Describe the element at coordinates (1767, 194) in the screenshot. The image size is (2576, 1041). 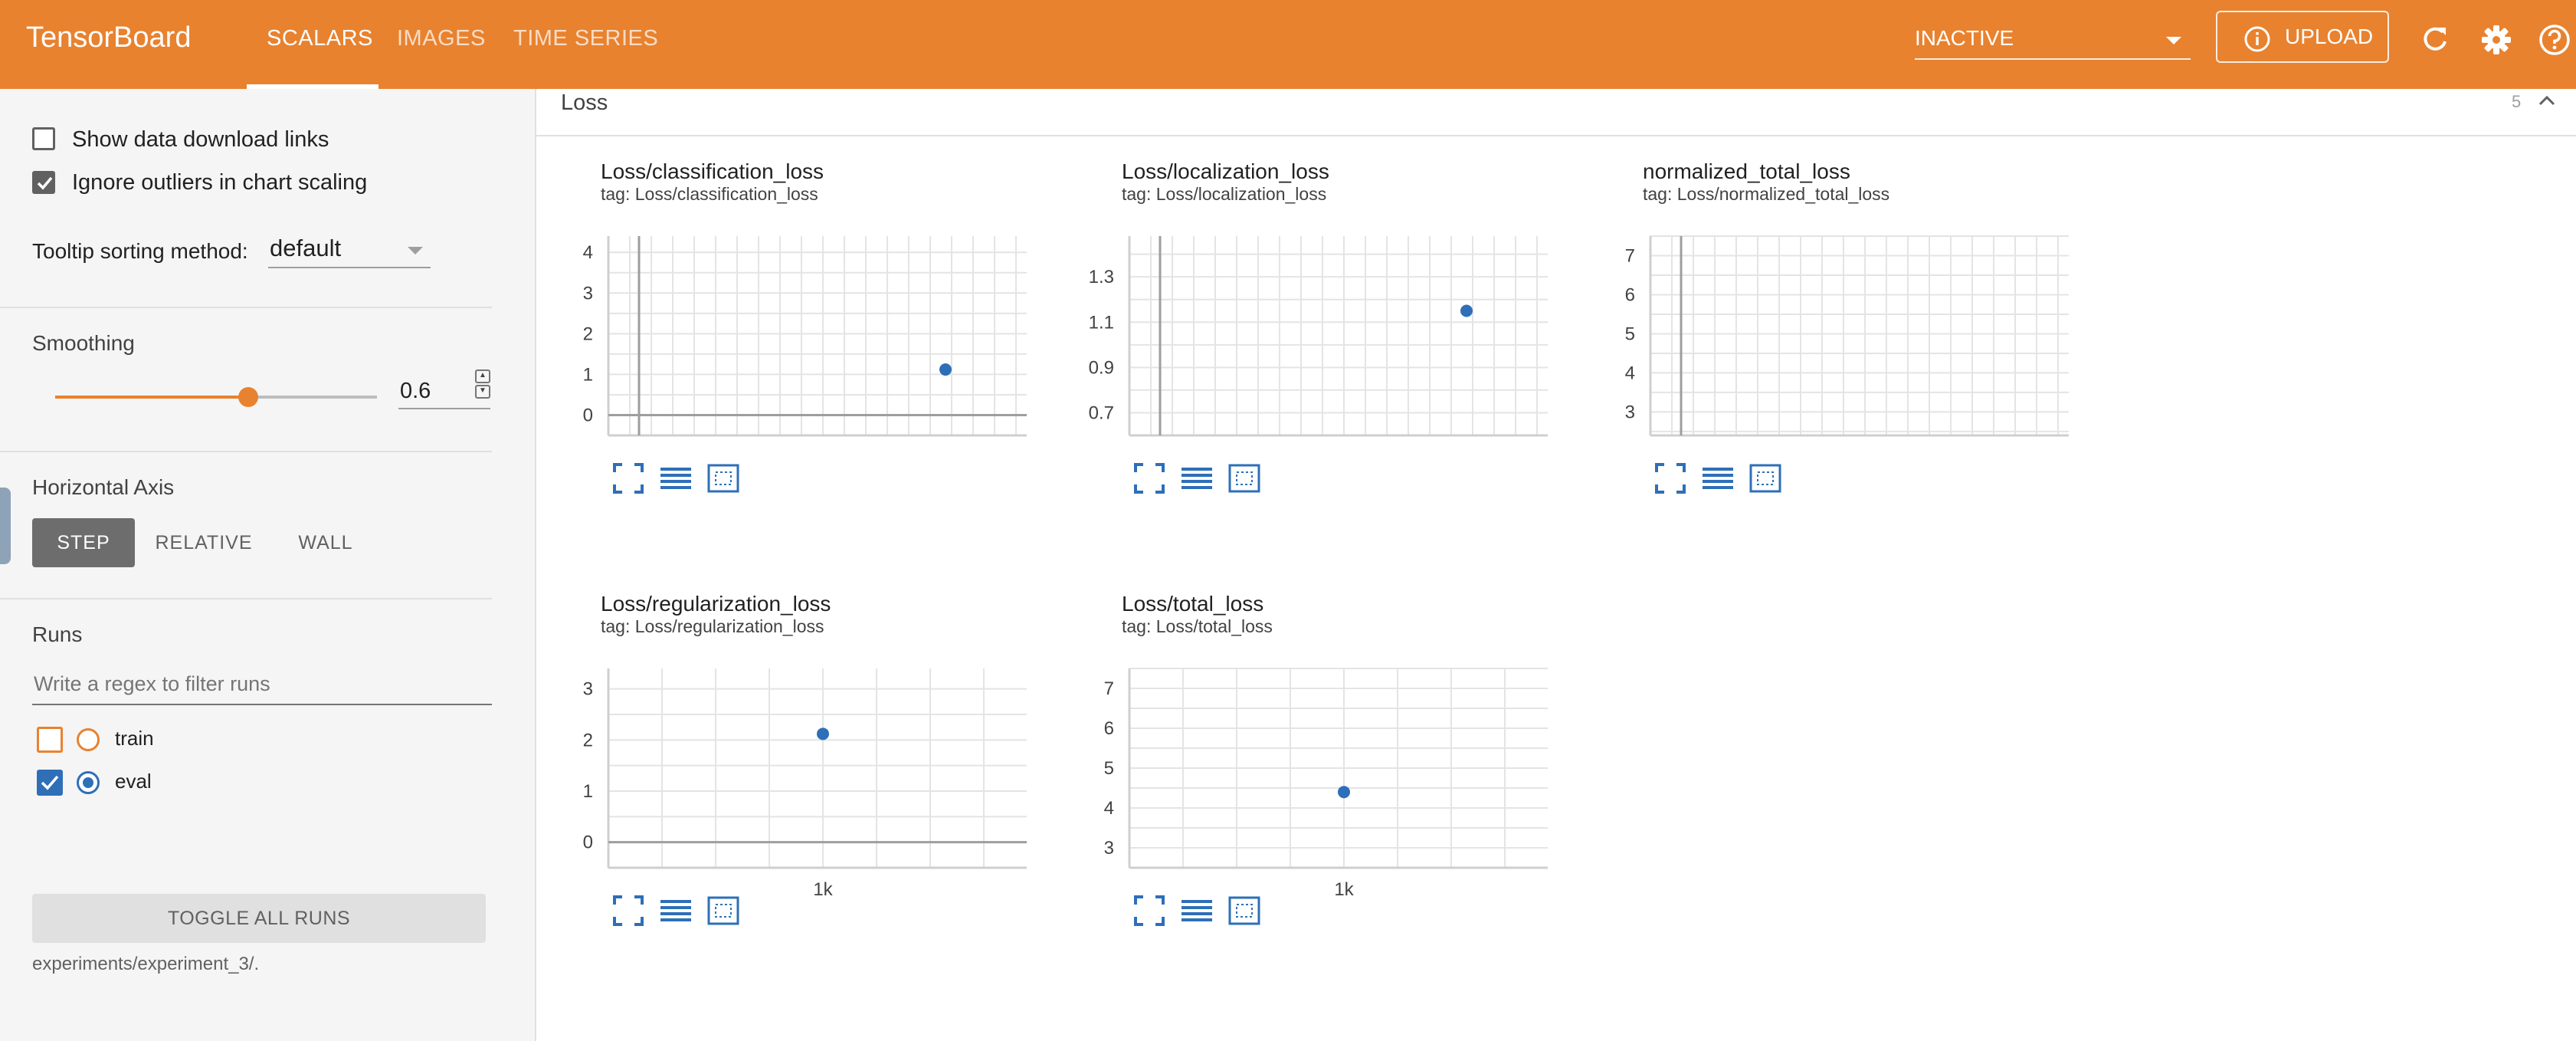
I see `chart-tag: tag: Loss/normalized_total_loss` at that location.